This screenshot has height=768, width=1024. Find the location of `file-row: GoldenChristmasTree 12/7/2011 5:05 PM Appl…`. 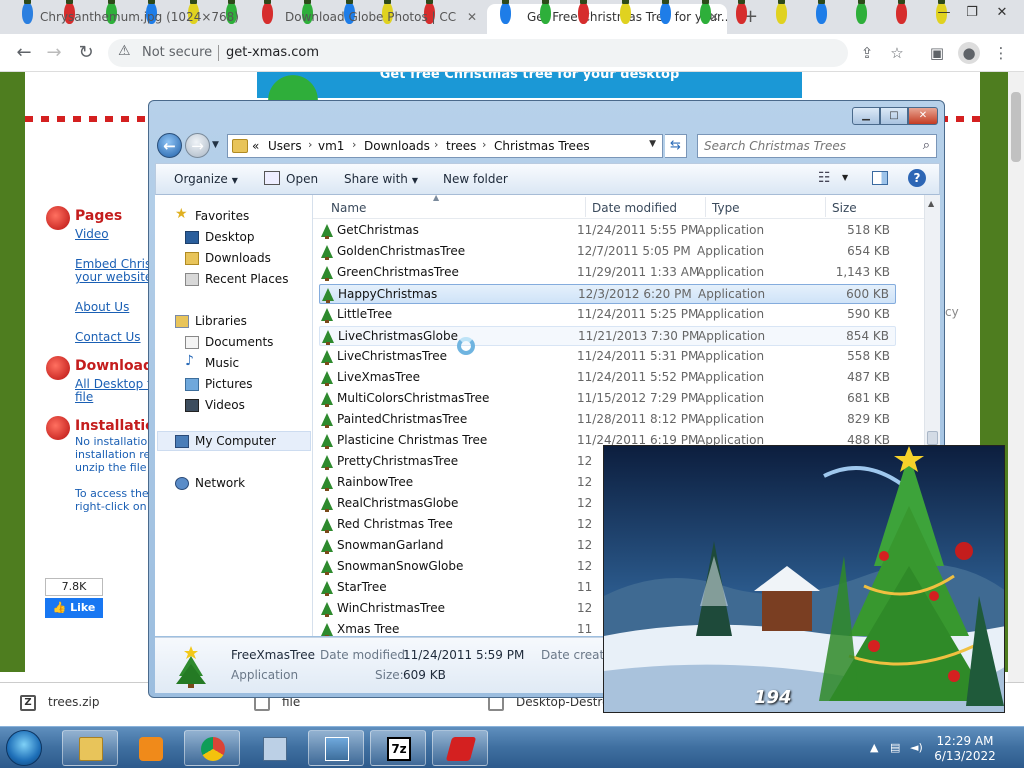

file-row: GoldenChristmasTree 12/7/2011 5:05 PM Appl… is located at coordinates (607, 252).